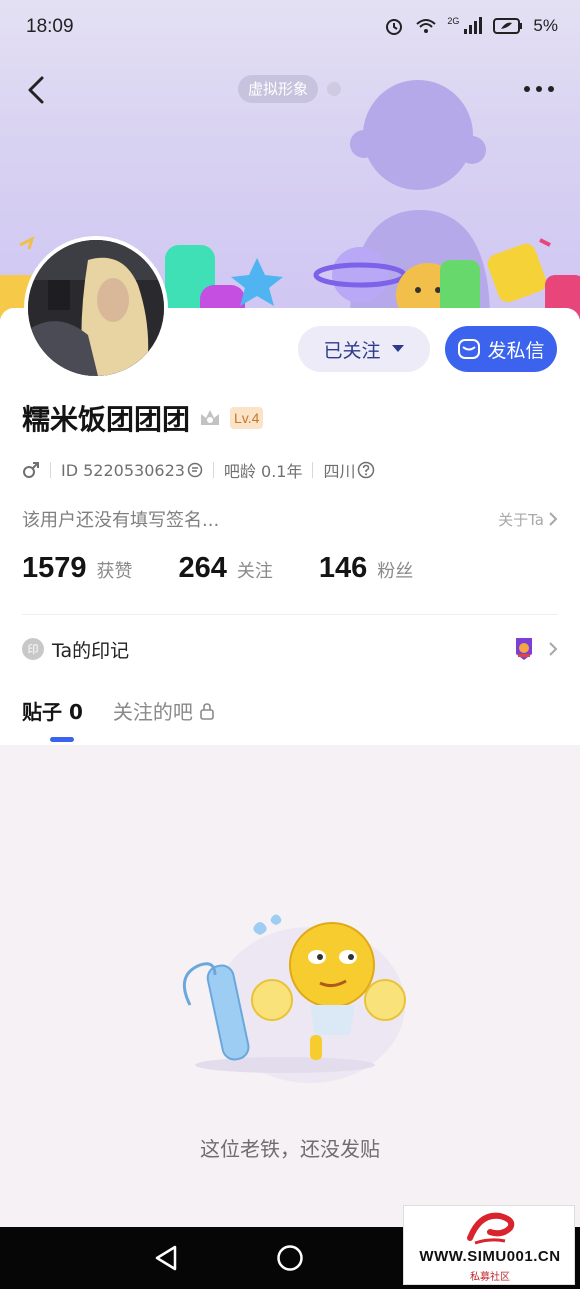  Describe the element at coordinates (278, 89) in the screenshot. I see `virtual-avatar-tag: 虚拟形象` at that location.